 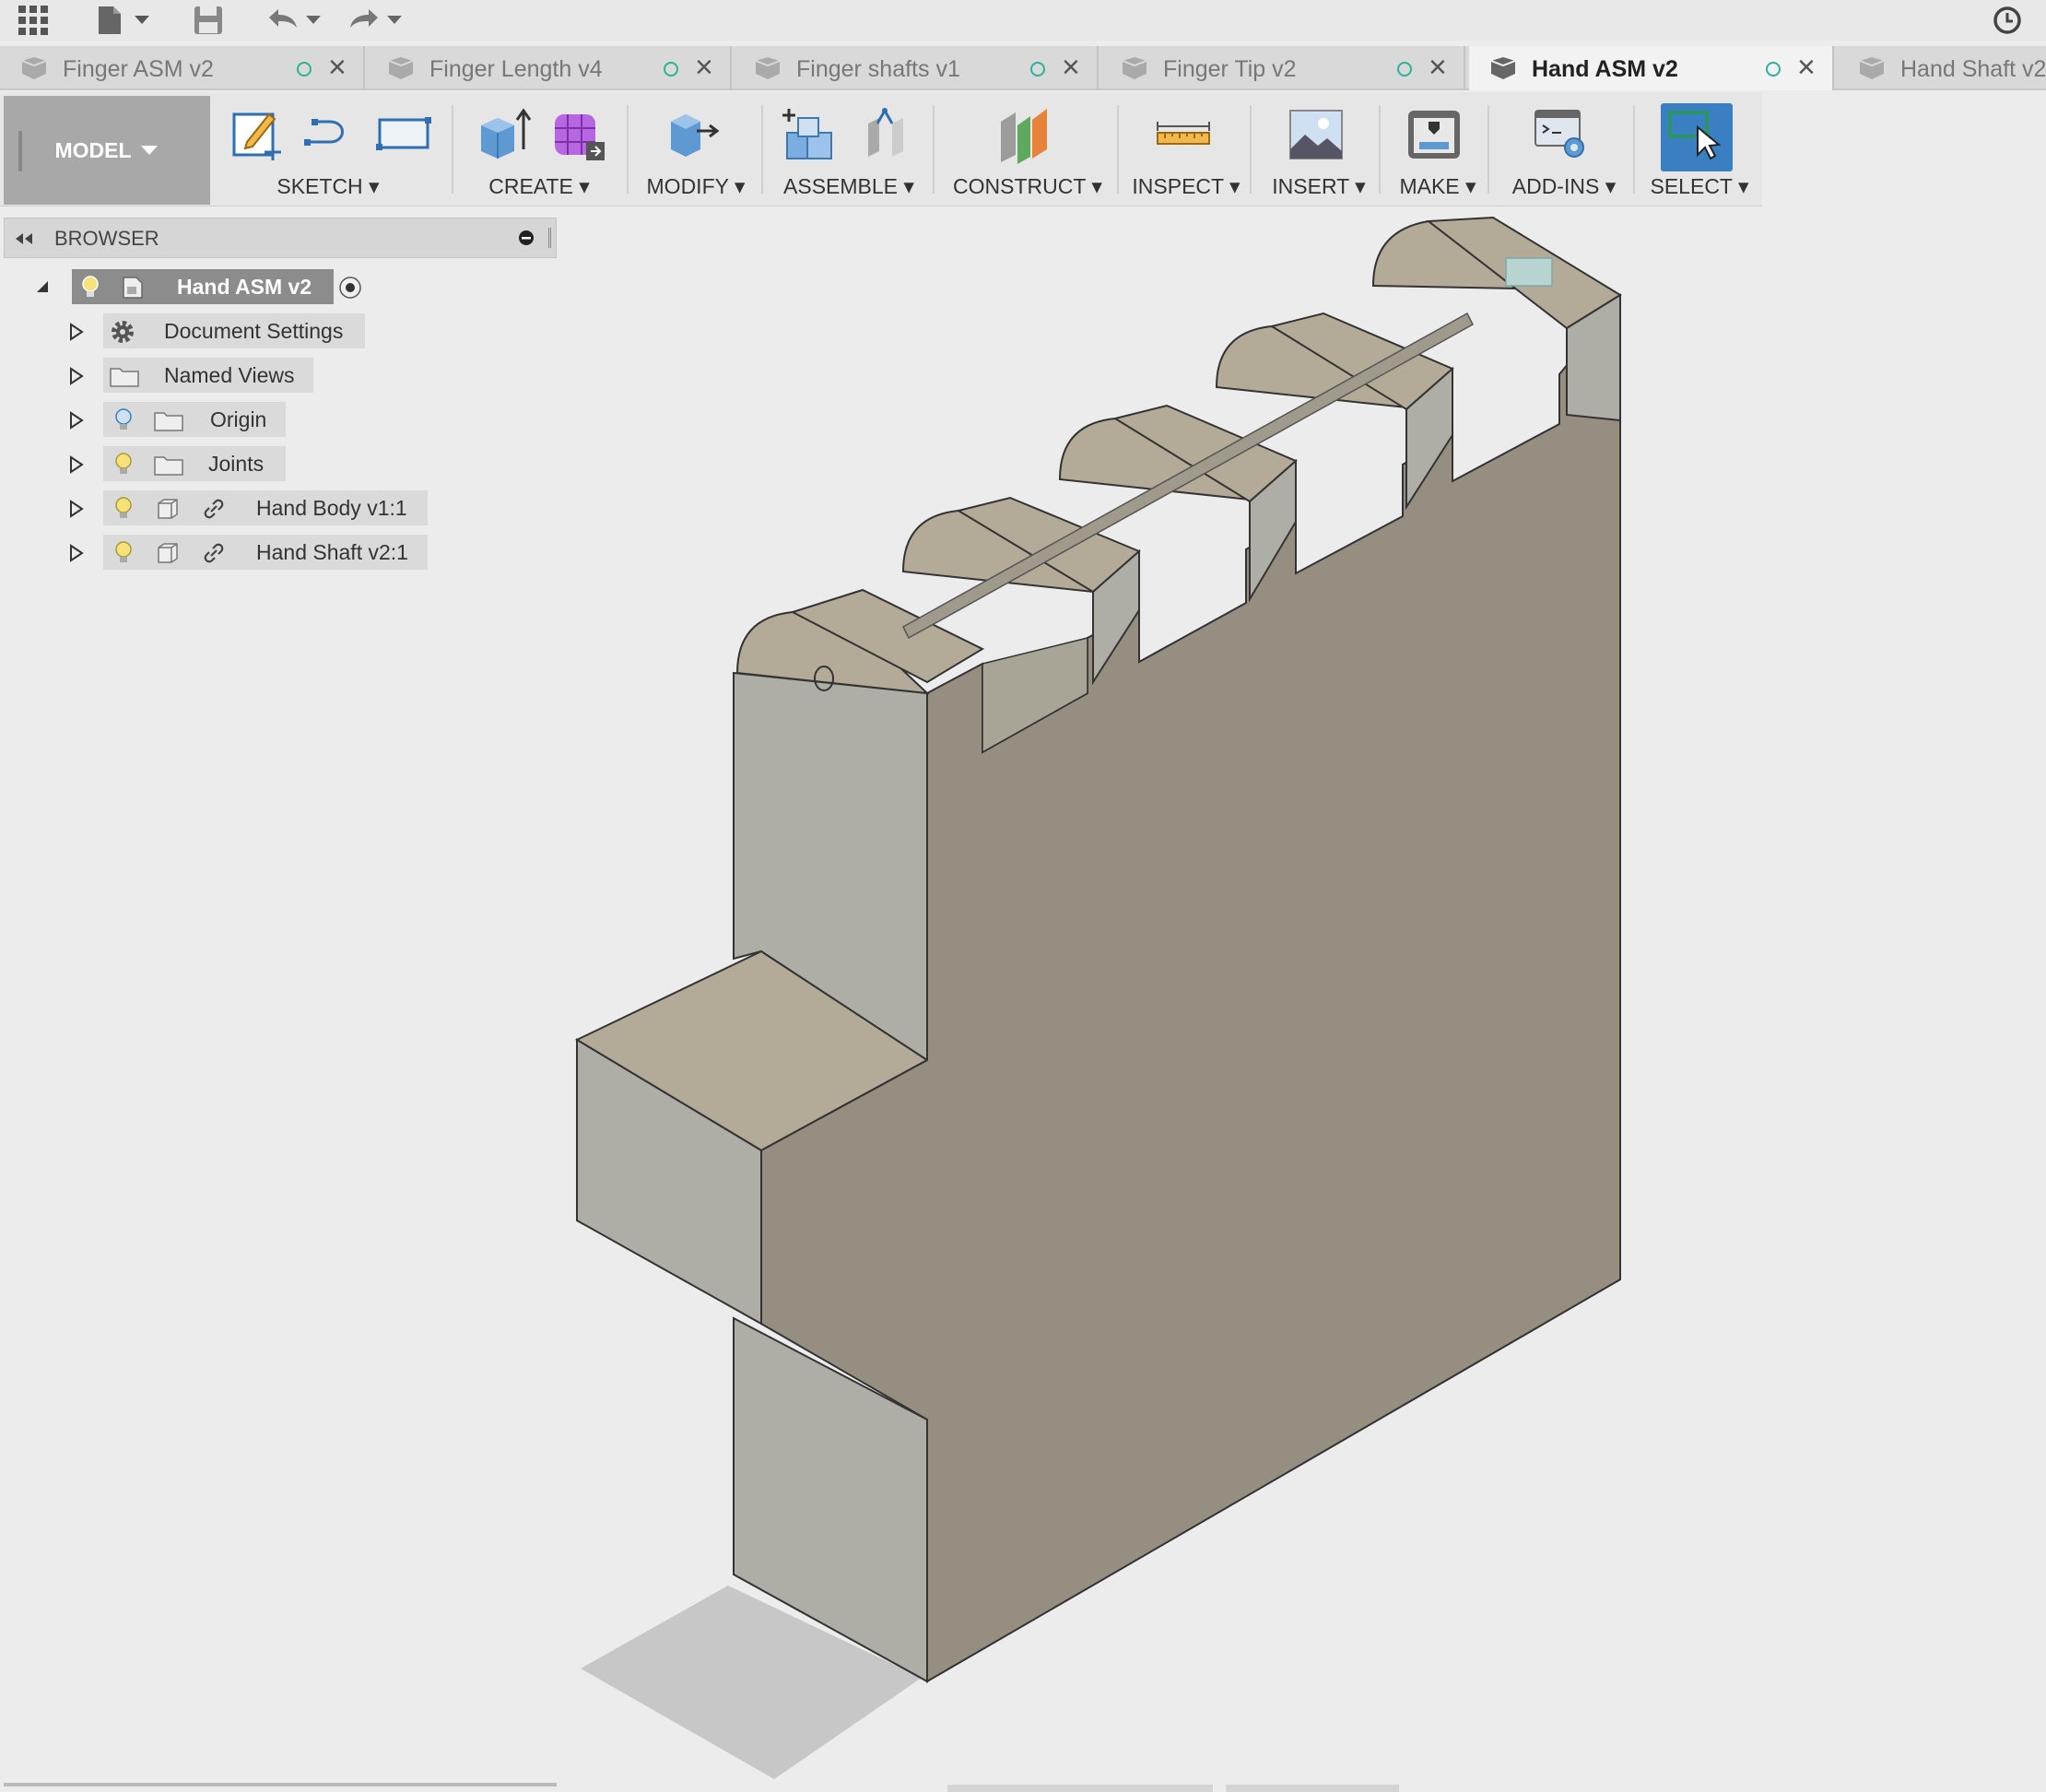 I want to click on timeline-handle, so click(x=1080, y=1788).